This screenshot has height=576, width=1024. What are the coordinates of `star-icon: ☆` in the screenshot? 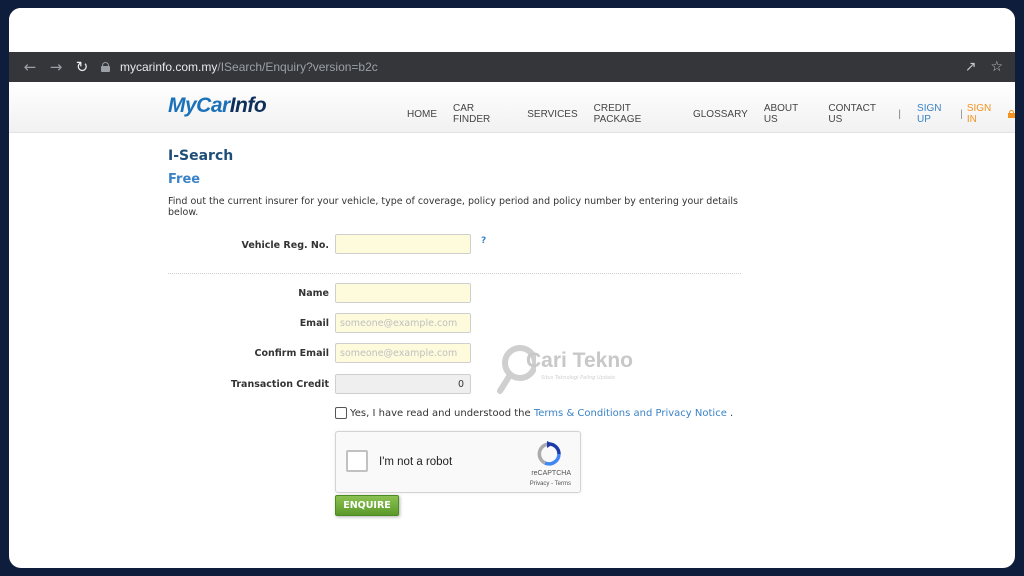 It's located at (996, 67).